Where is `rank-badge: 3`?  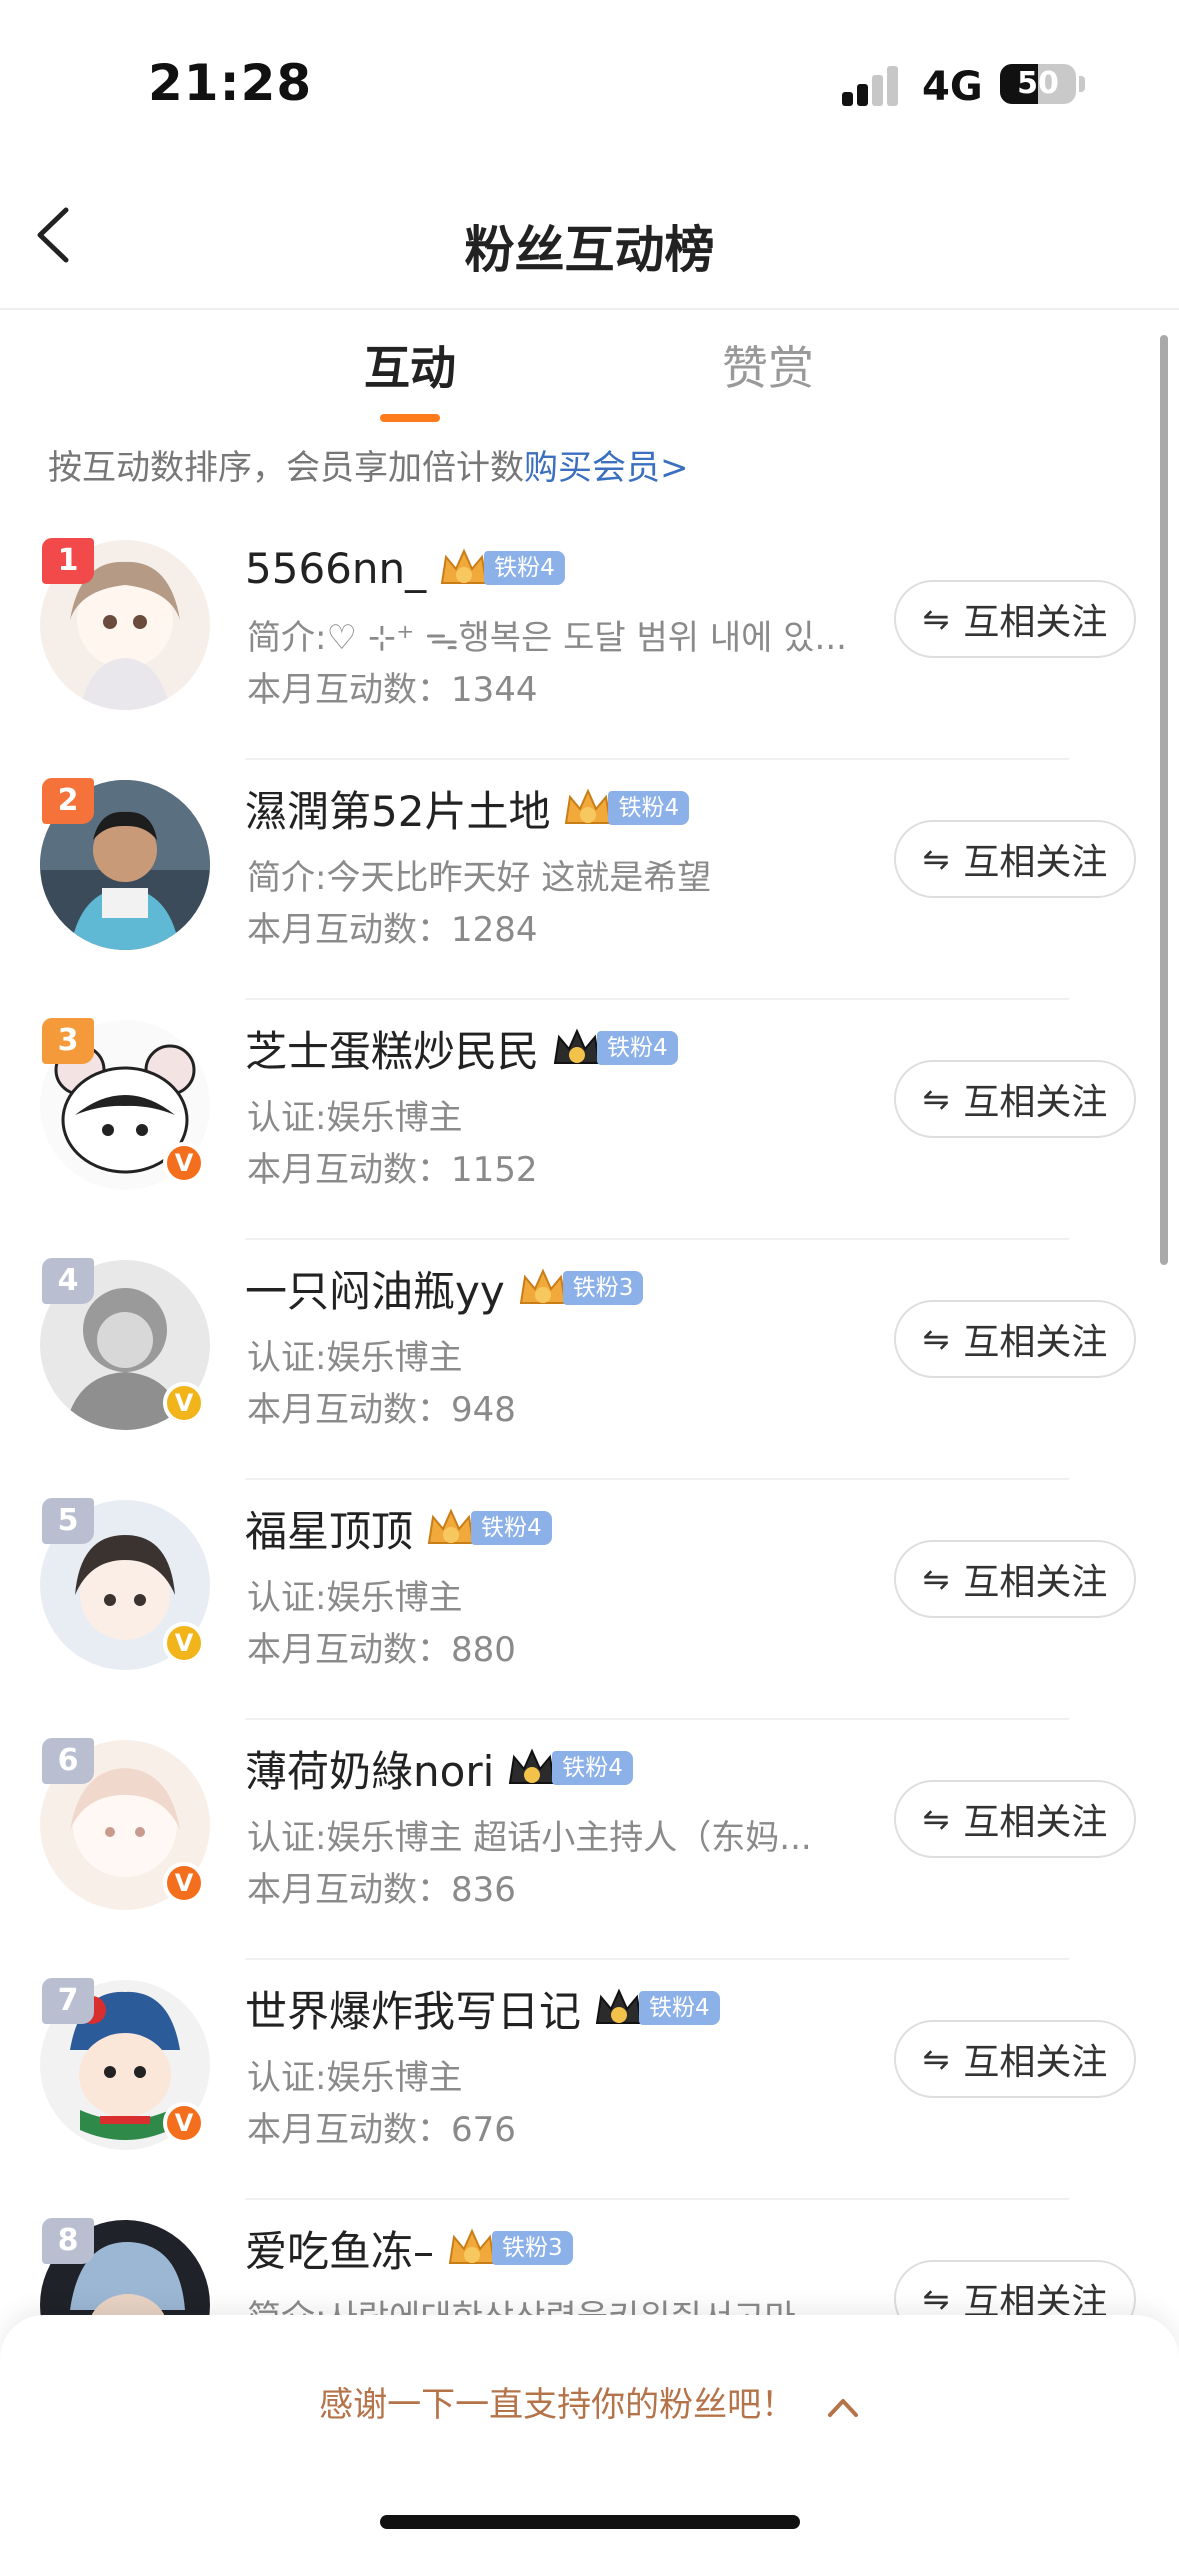
rank-badge: 3 is located at coordinates (68, 1041).